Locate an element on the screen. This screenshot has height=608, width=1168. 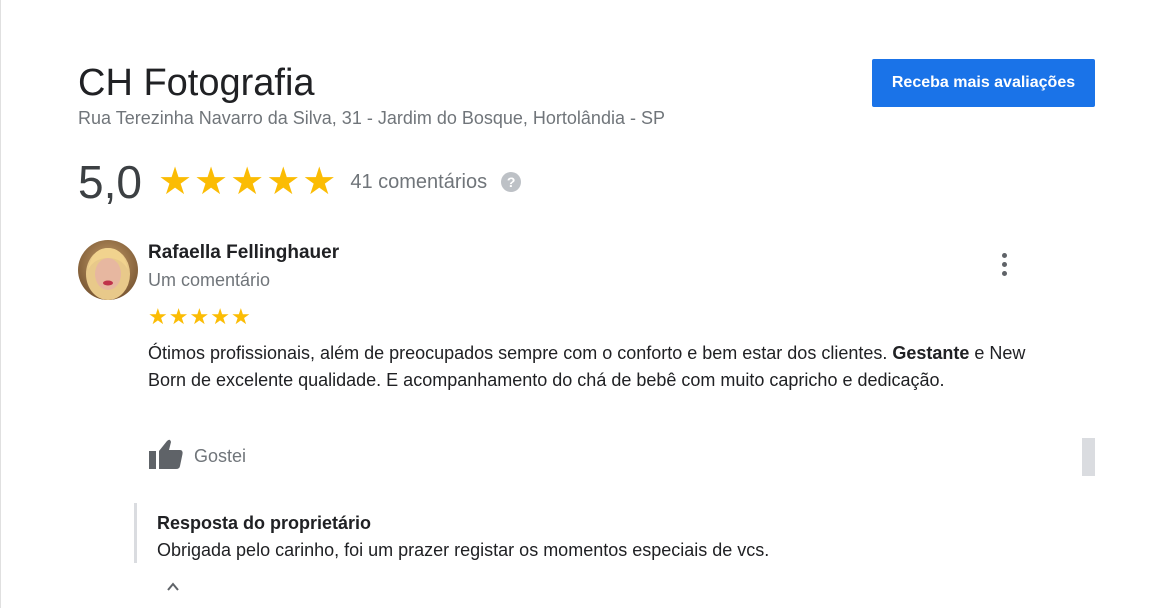
scrollbar-thumb is located at coordinates (1088, 457).